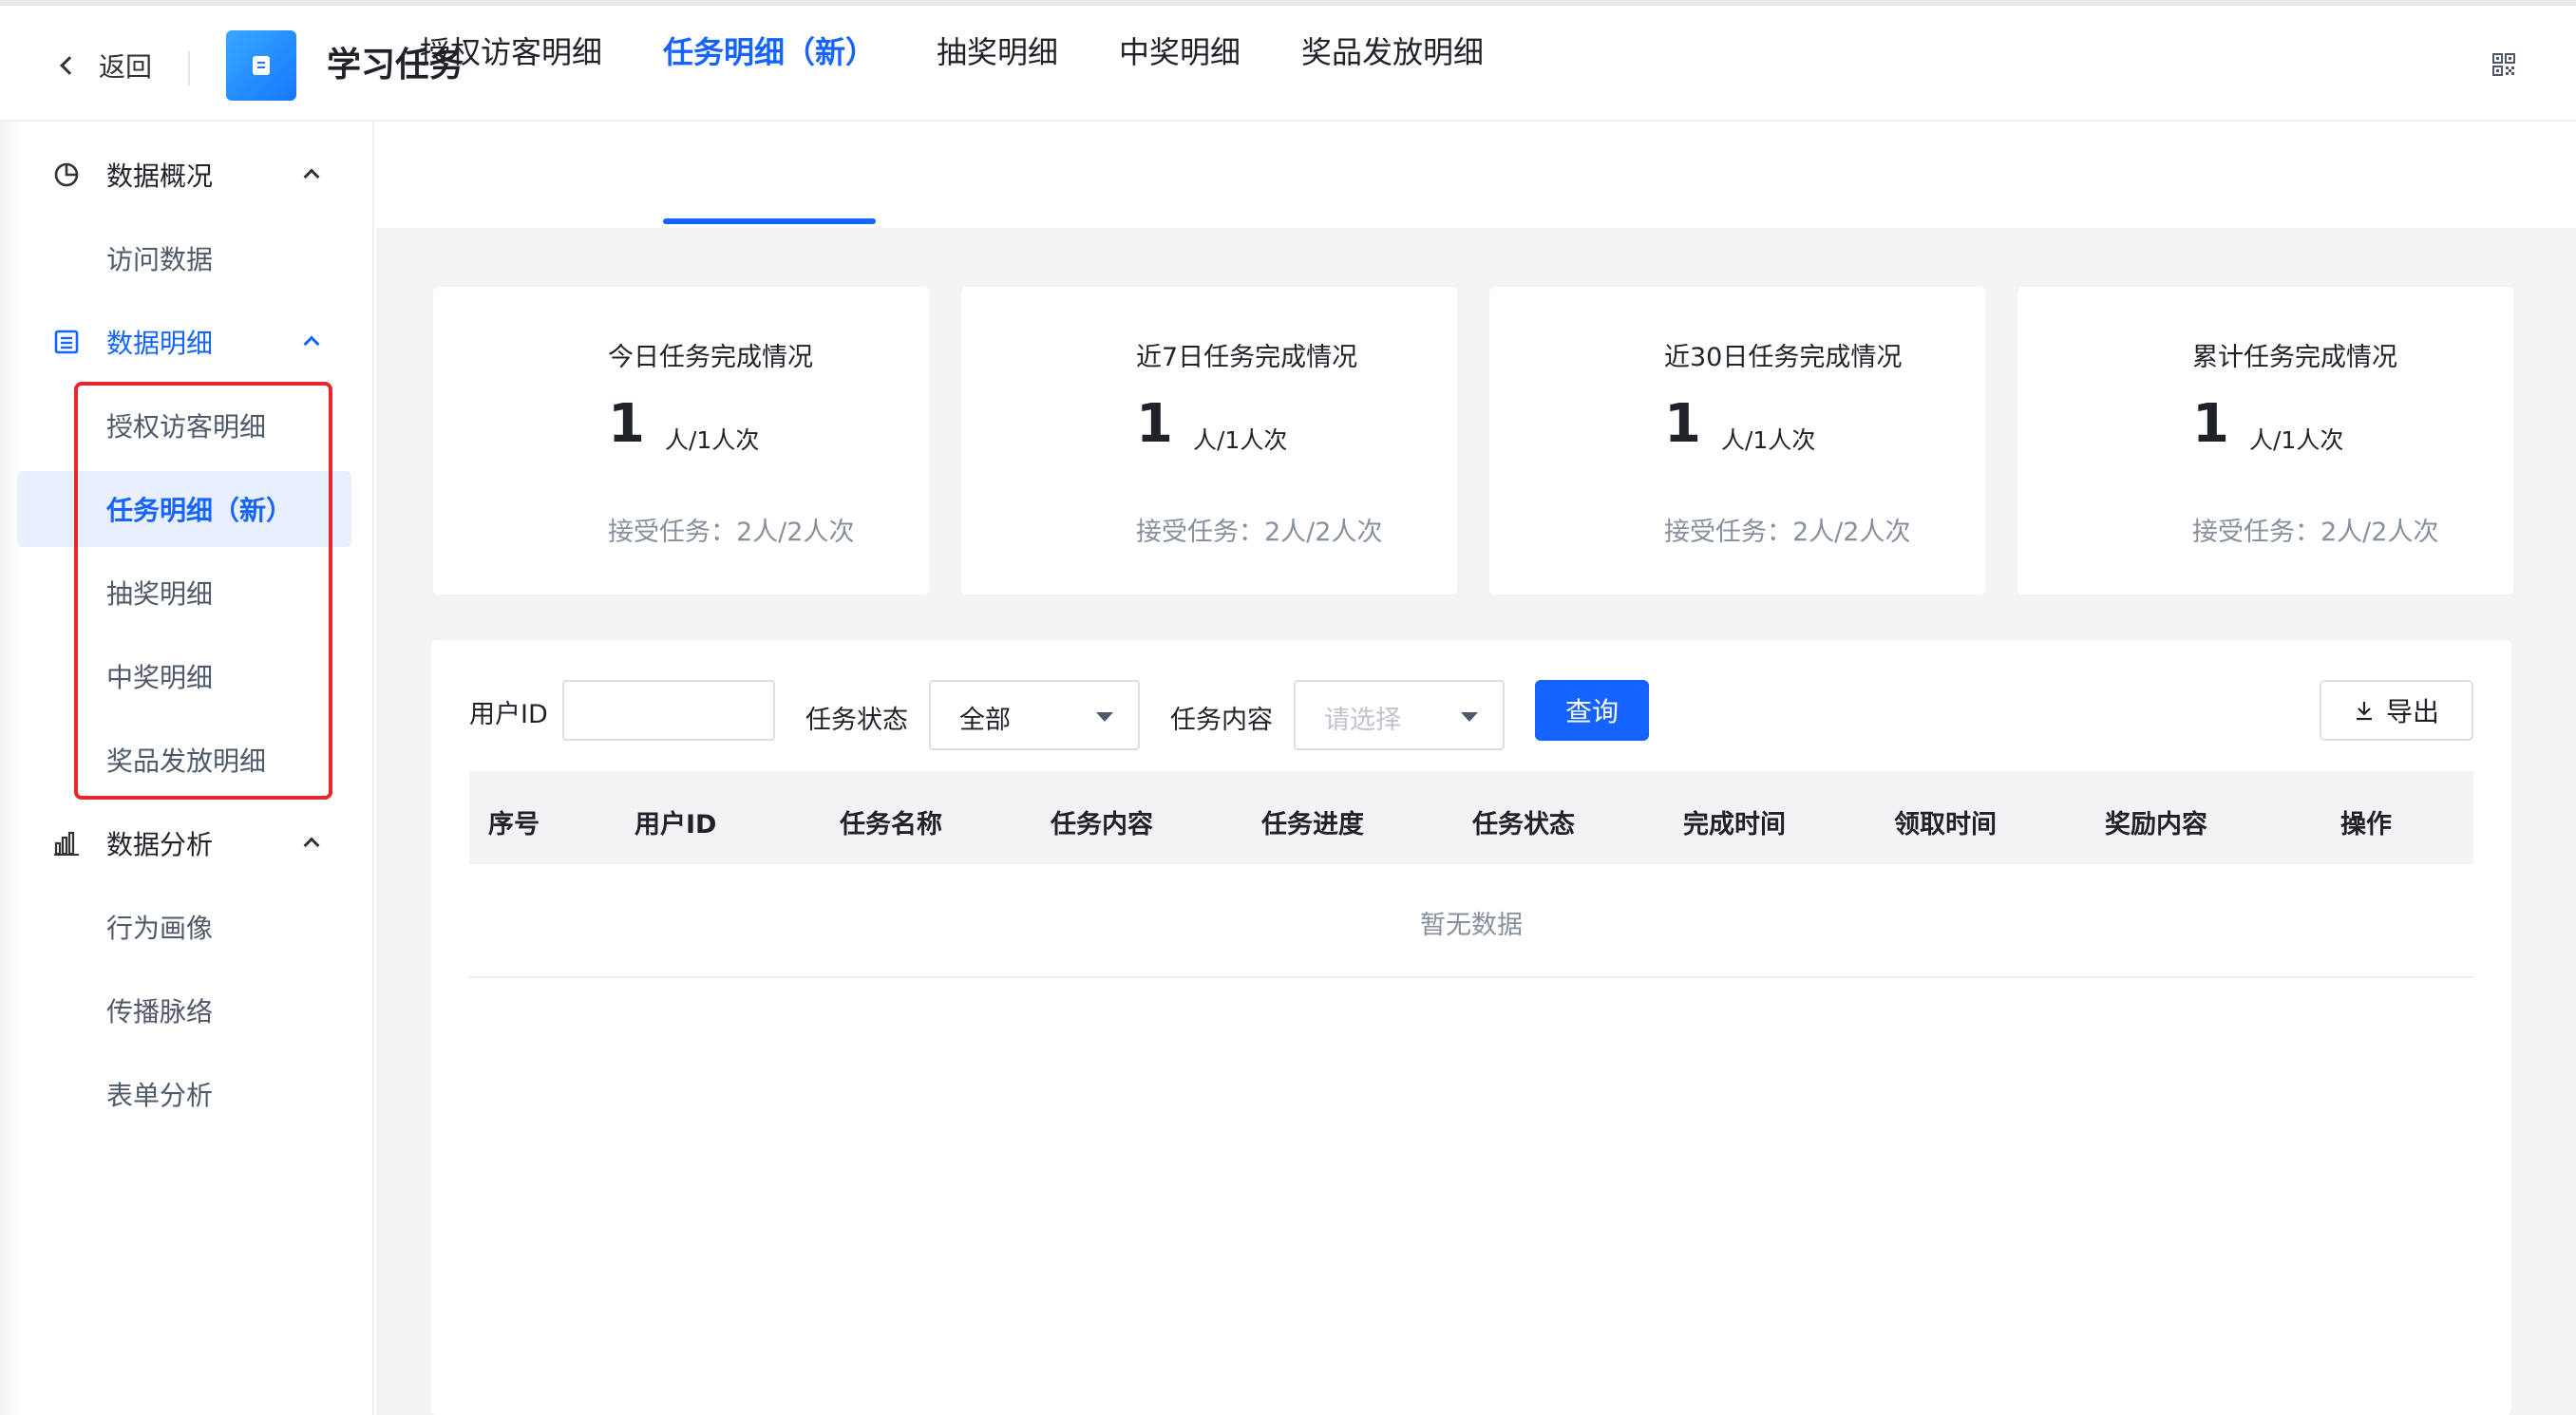 The width and height of the screenshot is (2576, 1415). What do you see at coordinates (126, 67) in the screenshot?
I see `back-label: 返回` at bounding box center [126, 67].